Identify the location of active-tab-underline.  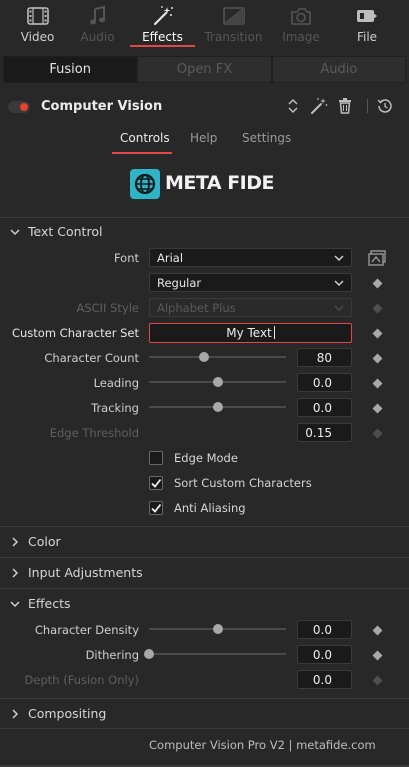
(142, 153).